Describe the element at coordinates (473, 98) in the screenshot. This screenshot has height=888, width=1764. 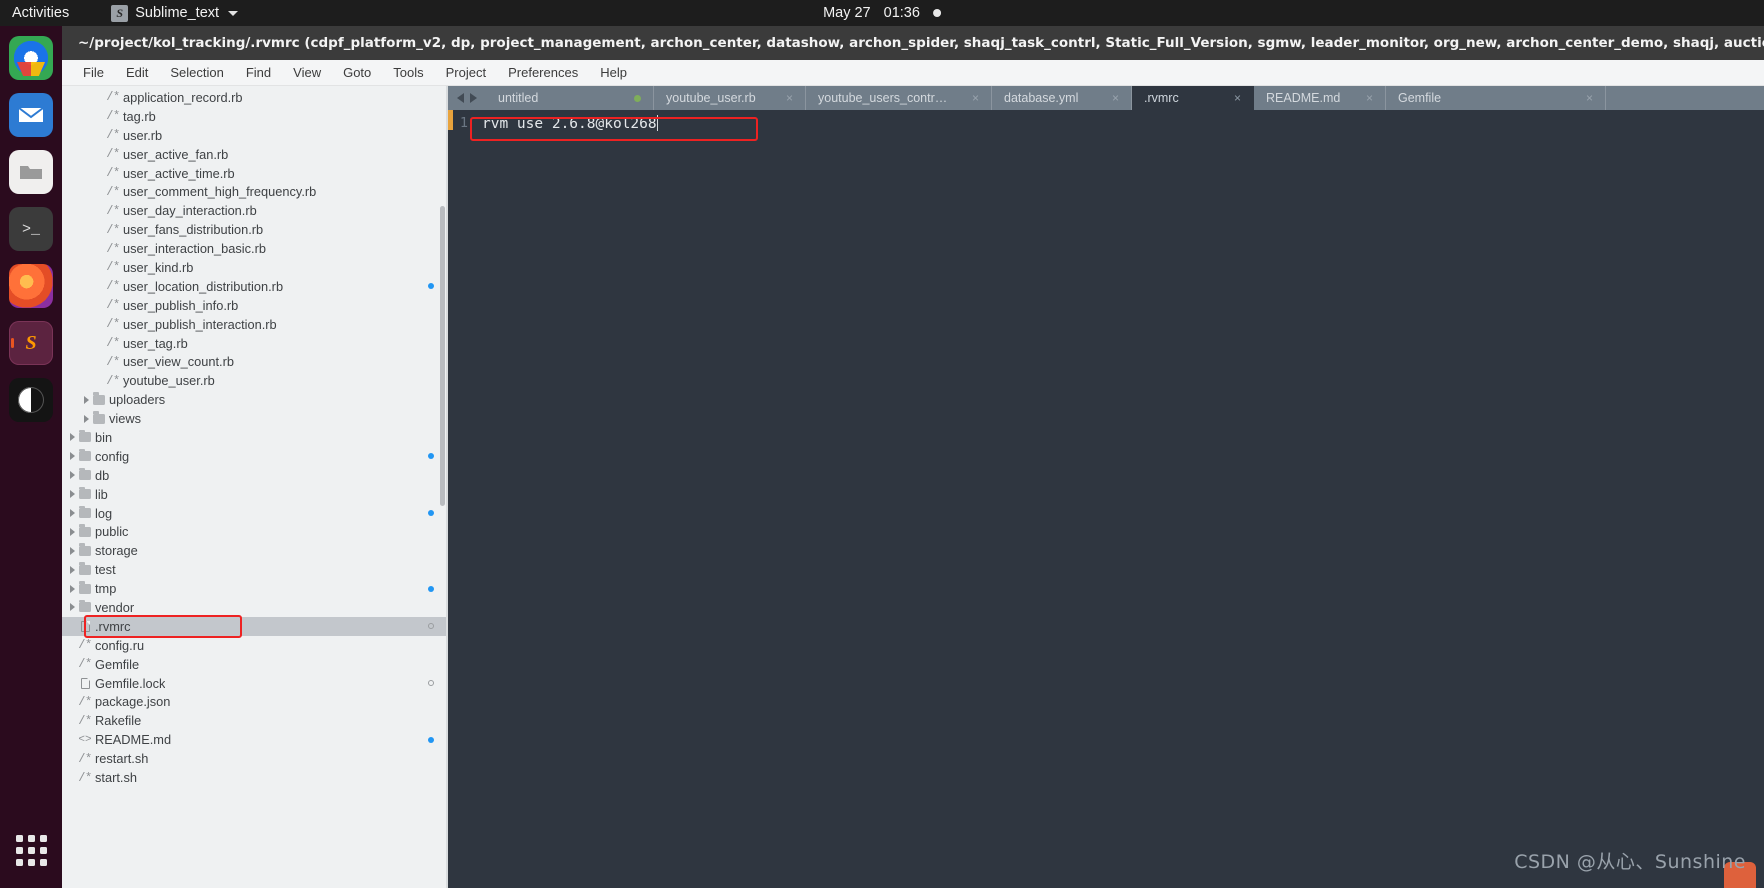
I see `scroll-right-icon` at that location.